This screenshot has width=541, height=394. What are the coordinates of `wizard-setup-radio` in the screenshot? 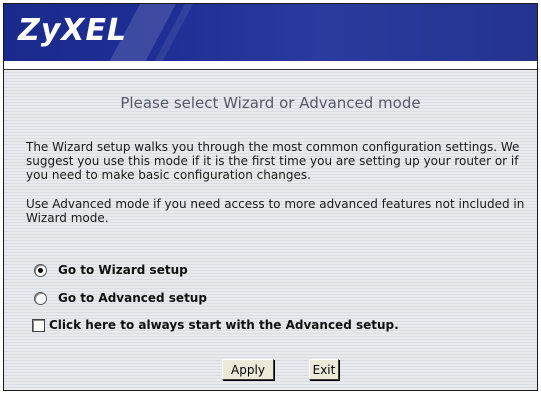 It's located at (40, 270).